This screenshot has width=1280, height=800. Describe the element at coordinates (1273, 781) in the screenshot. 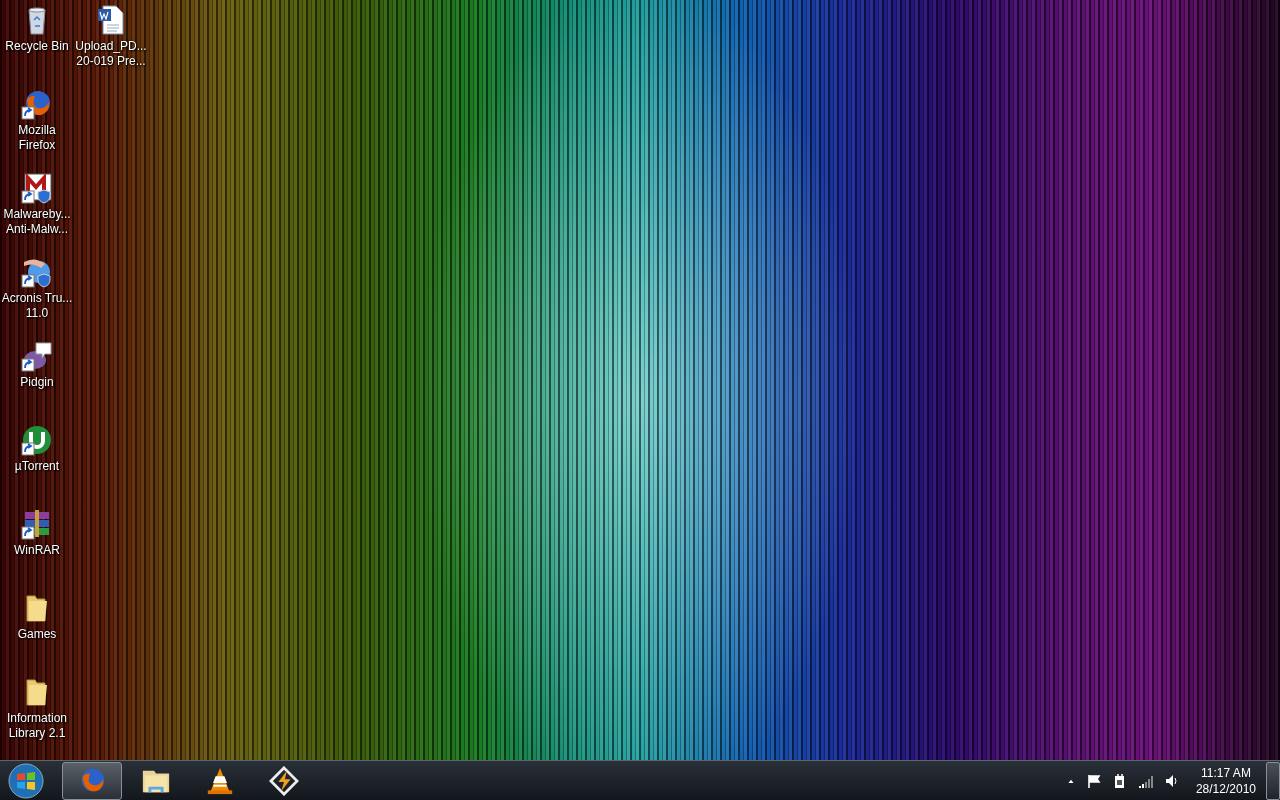

I see `show-desktop-button` at that location.